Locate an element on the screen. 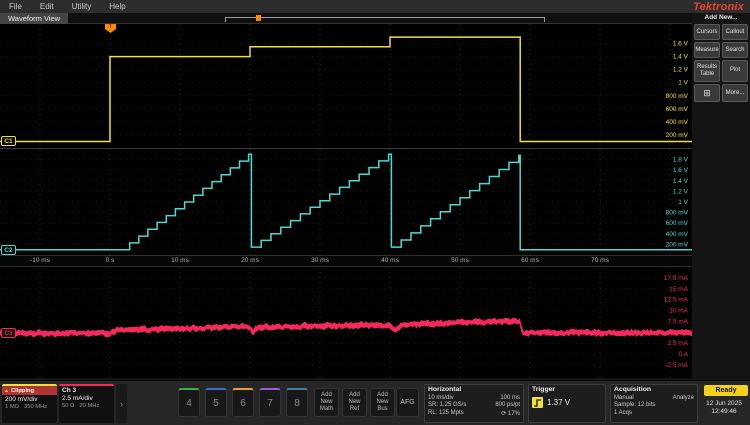 Image resolution: width=750 pixels, height=425 pixels. waveform-view-tab: Waveform View is located at coordinates (34, 18).